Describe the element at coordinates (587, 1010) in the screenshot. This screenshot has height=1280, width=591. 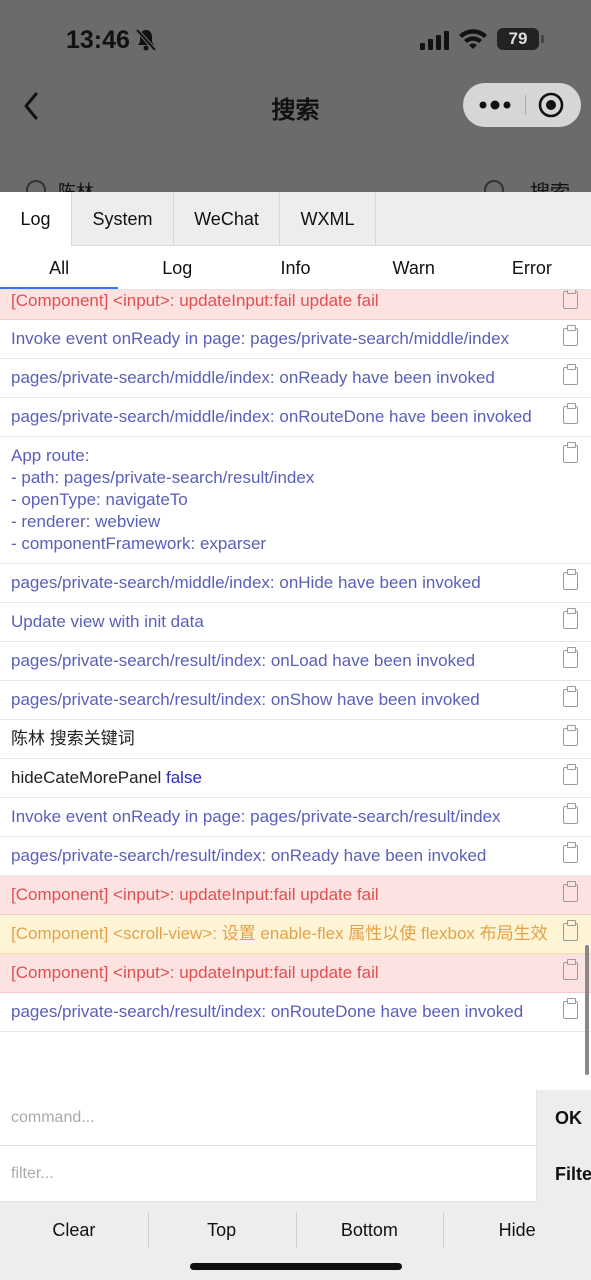
I see `log-scrollbar` at that location.